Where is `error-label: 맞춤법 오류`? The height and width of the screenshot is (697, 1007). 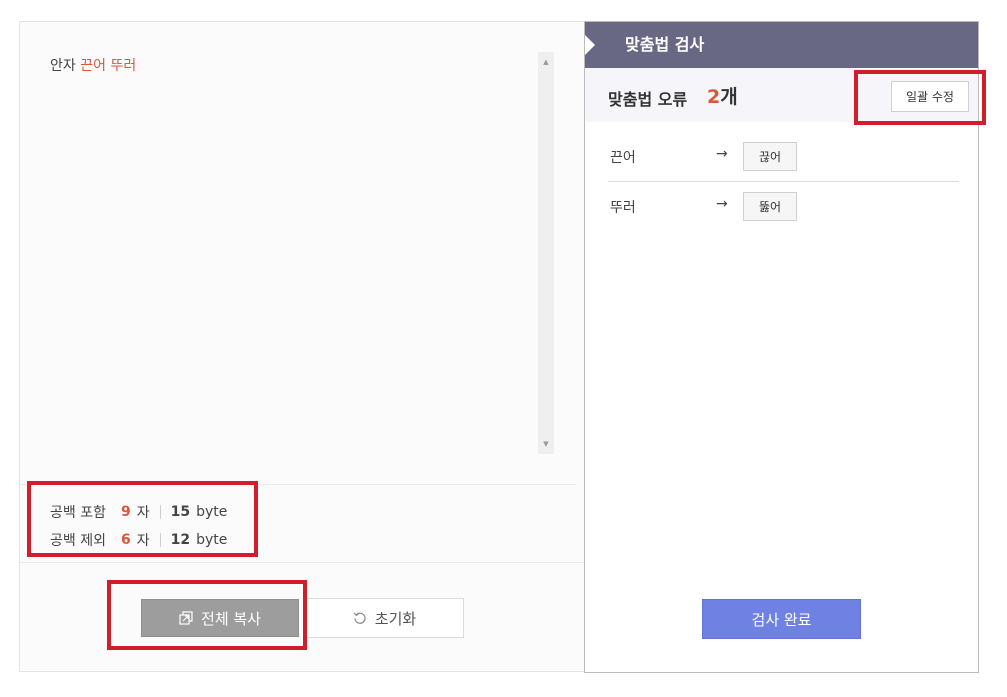
error-label: 맞춤법 오류 is located at coordinates (648, 99).